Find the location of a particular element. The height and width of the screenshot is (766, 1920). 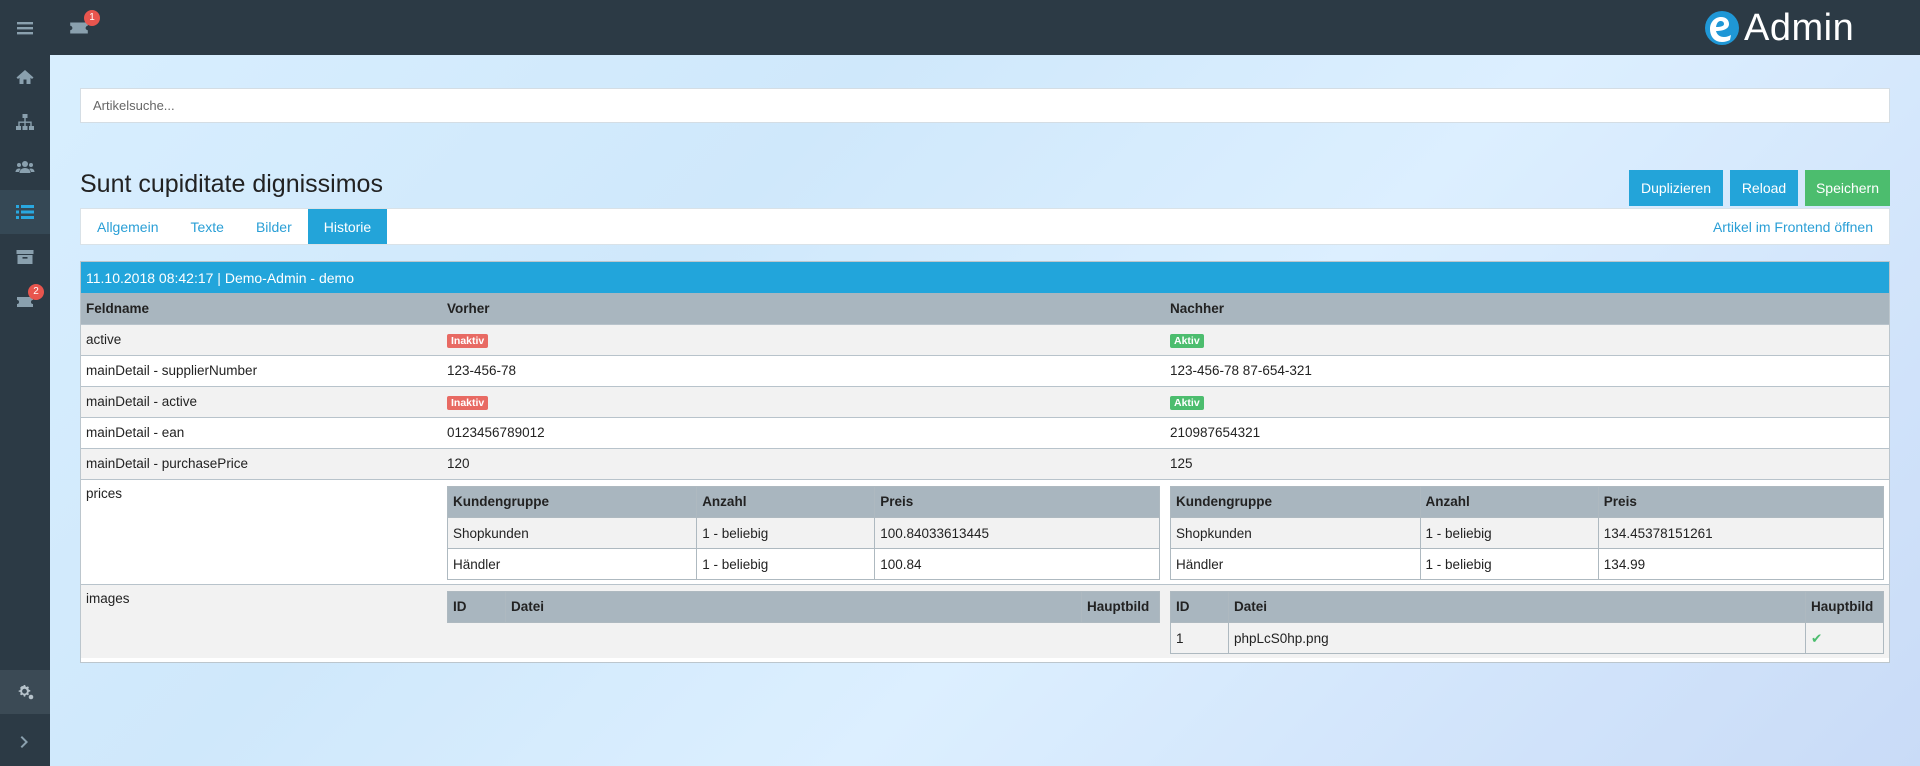

price: 134.99 is located at coordinates (1741, 563).